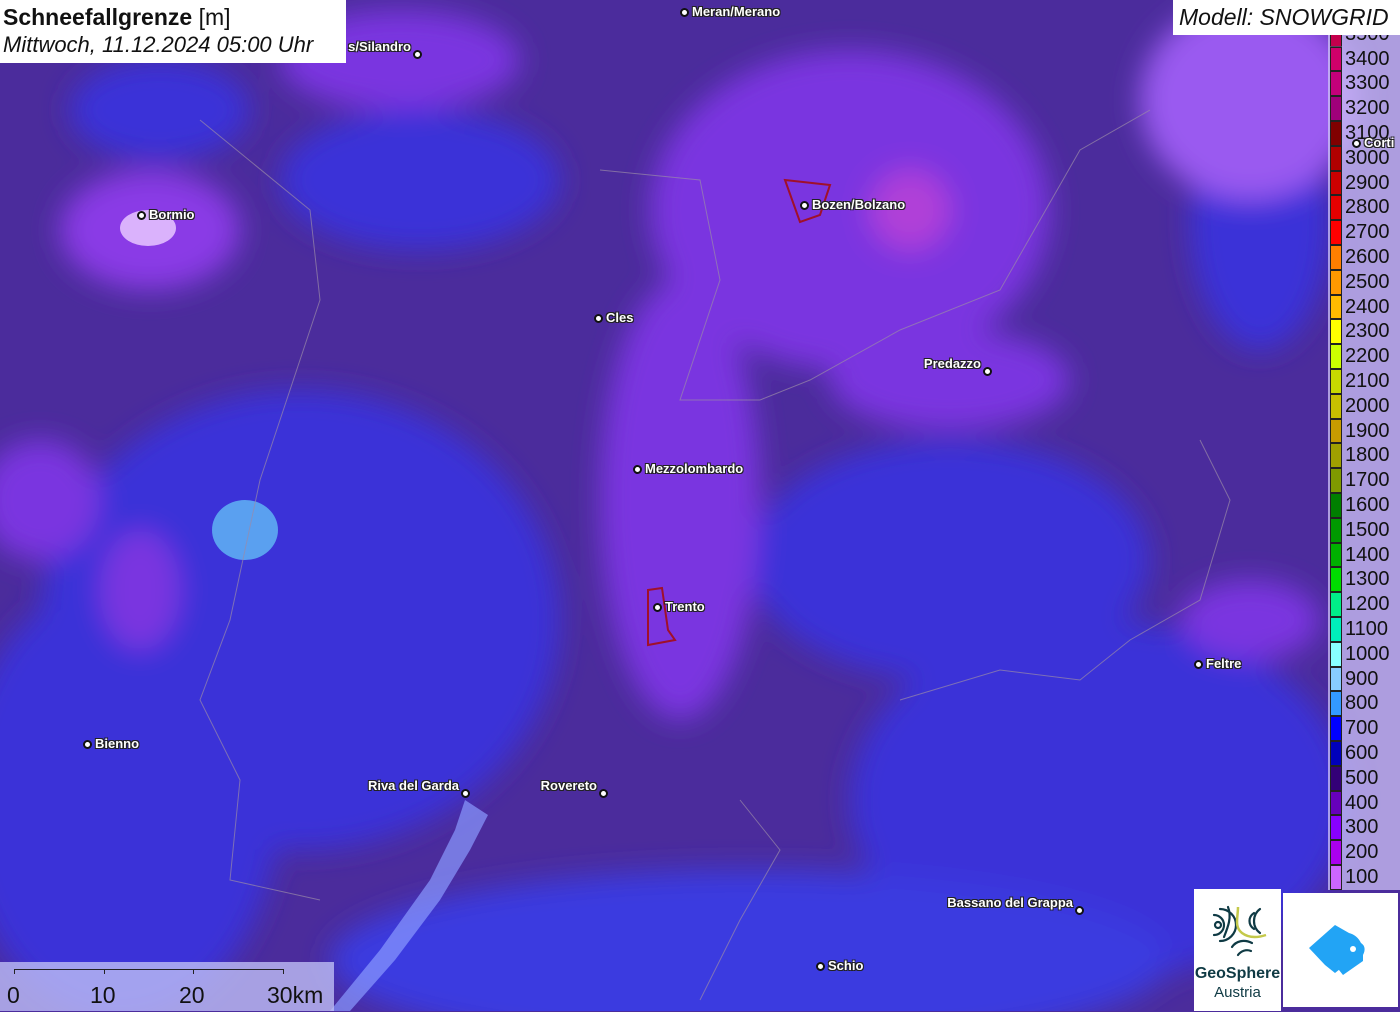 The width and height of the screenshot is (1400, 1012). Describe the element at coordinates (379, 47) in the screenshot. I see `city-label: s/Silandro` at that location.